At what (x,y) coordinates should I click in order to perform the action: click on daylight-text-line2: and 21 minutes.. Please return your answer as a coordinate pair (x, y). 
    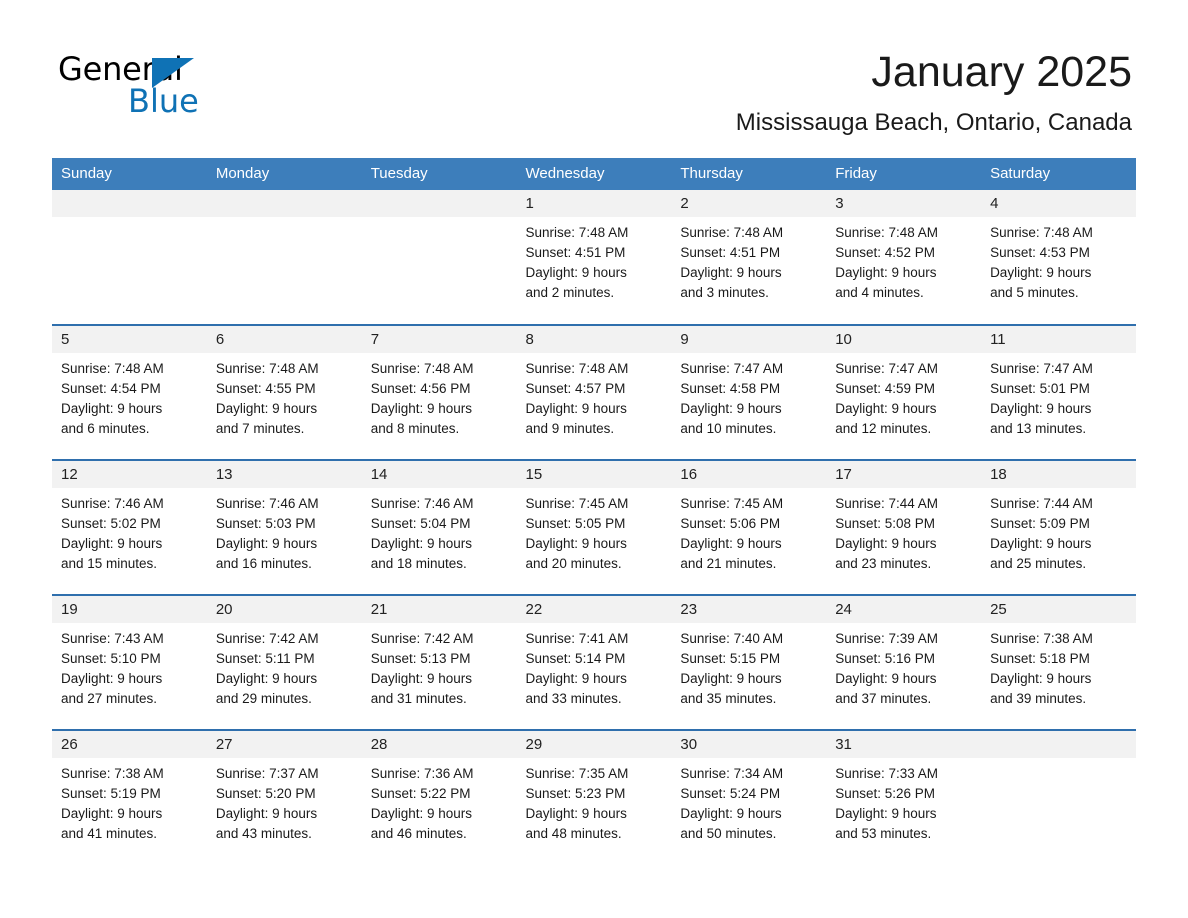
    Looking at the image, I should click on (728, 563).